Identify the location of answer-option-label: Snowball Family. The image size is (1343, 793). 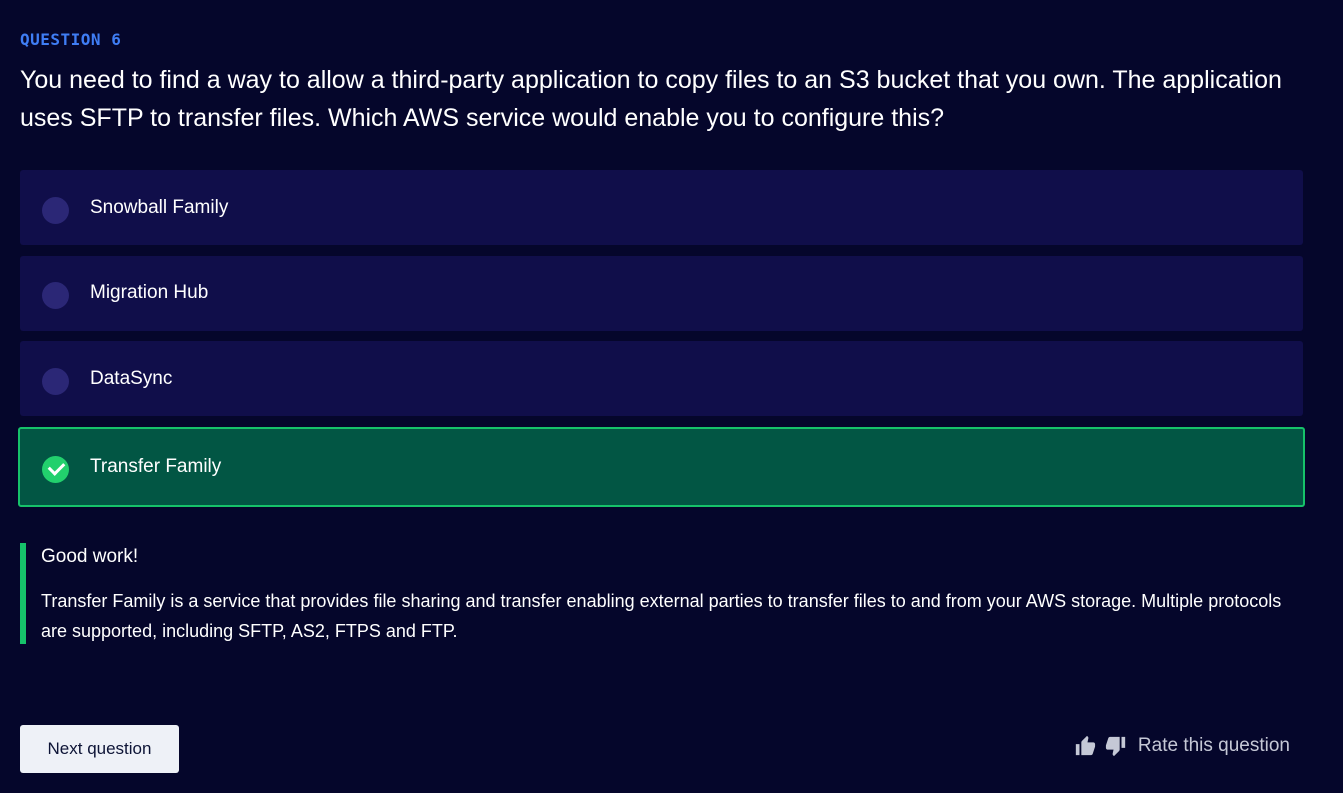
(159, 207).